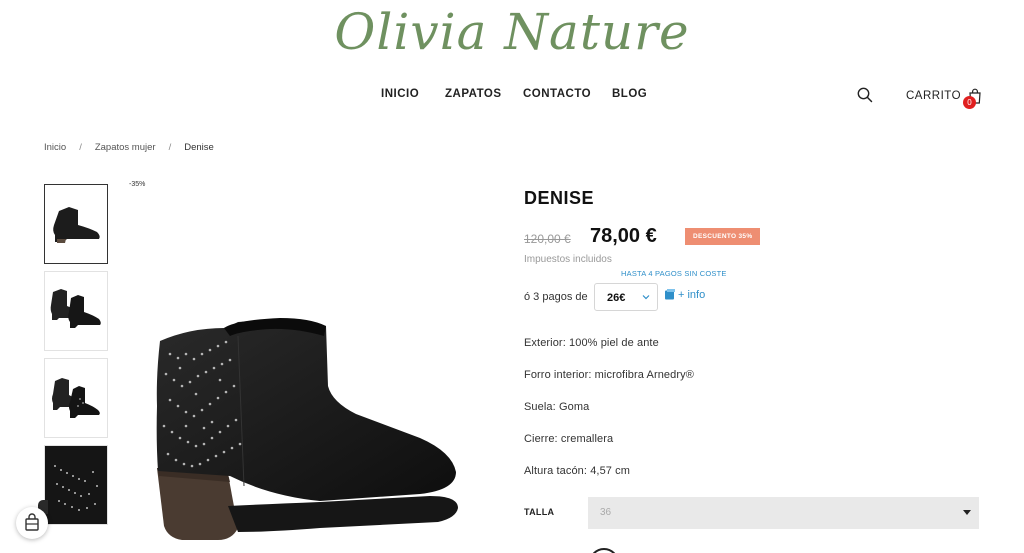 This screenshot has height=553, width=1024. Describe the element at coordinates (473, 94) in the screenshot. I see `nav-item-zapatos: ZAPATOS` at that location.